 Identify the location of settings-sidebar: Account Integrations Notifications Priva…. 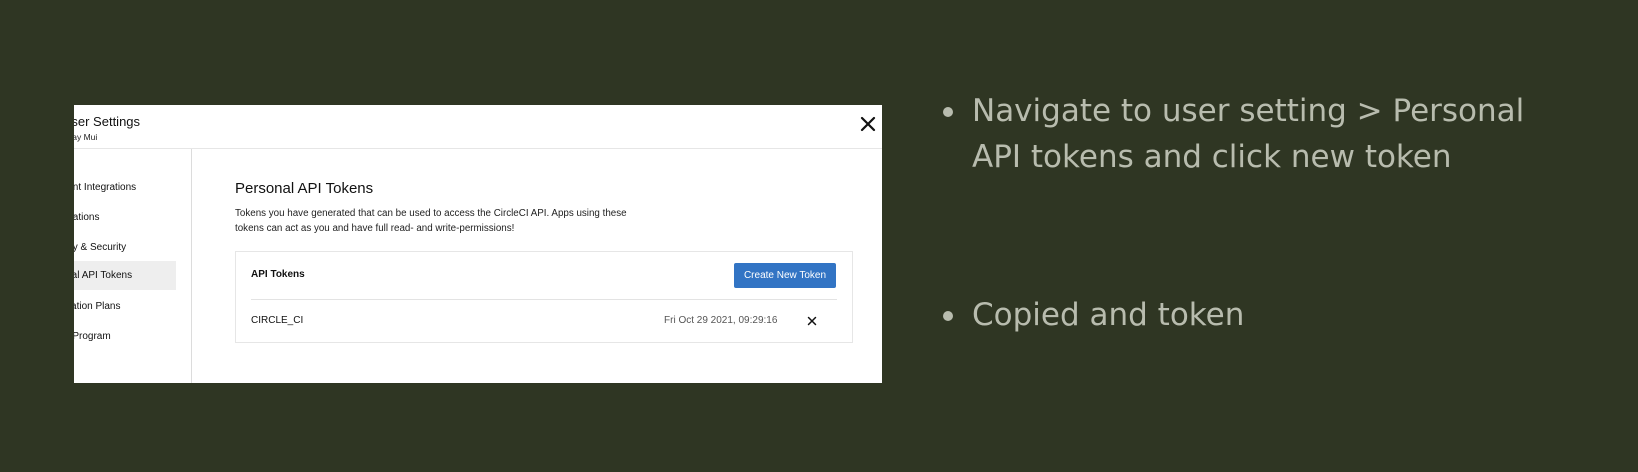
(133, 266).